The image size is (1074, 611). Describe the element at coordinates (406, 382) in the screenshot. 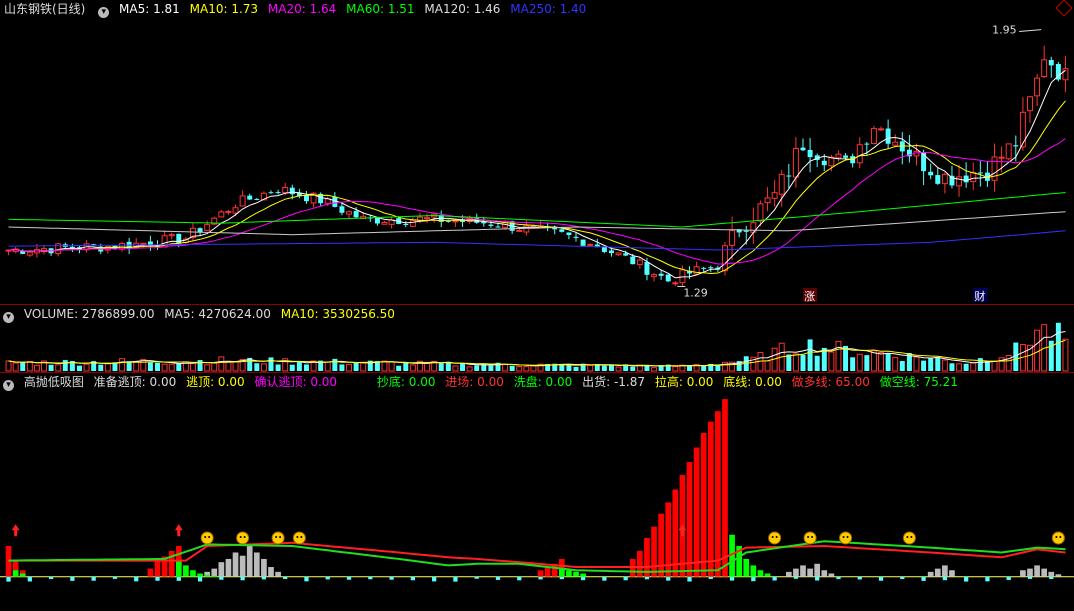

I see `ind-label-4: 抄底: 0.00` at that location.